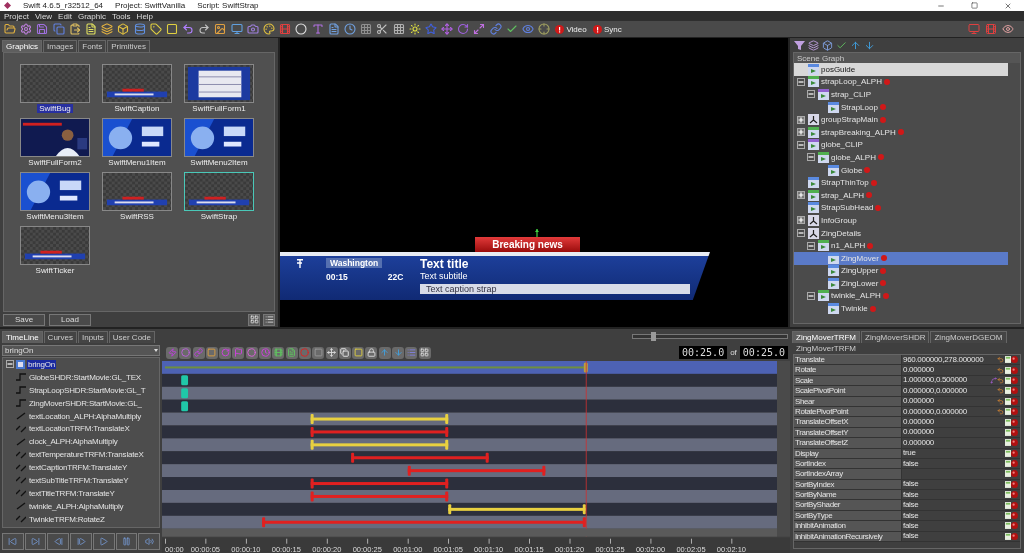 This screenshot has width=1024, height=553. What do you see at coordinates (901, 245) in the screenshot?
I see `scene-node: n1_ALPH` at bounding box center [901, 245].